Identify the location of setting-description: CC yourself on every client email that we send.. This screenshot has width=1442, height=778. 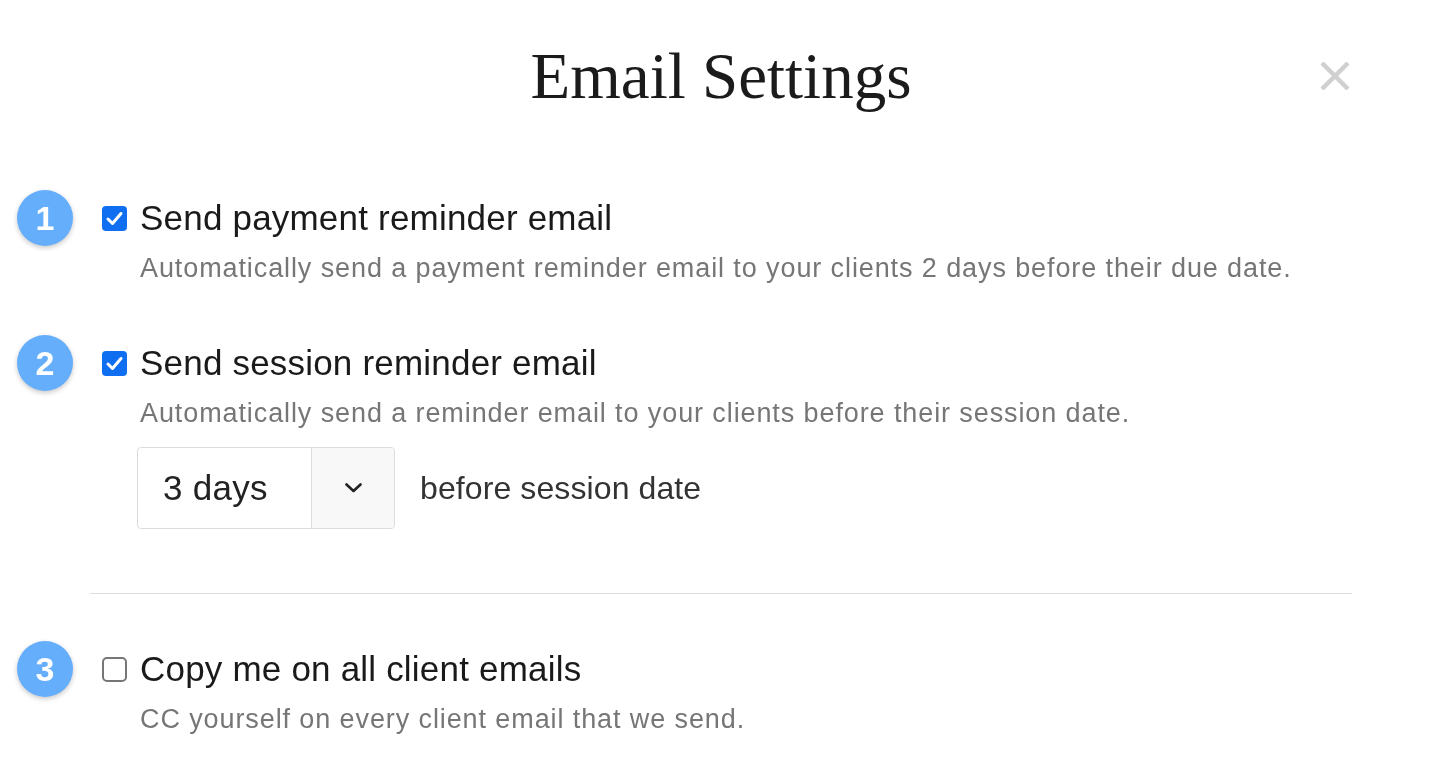
(443, 719).